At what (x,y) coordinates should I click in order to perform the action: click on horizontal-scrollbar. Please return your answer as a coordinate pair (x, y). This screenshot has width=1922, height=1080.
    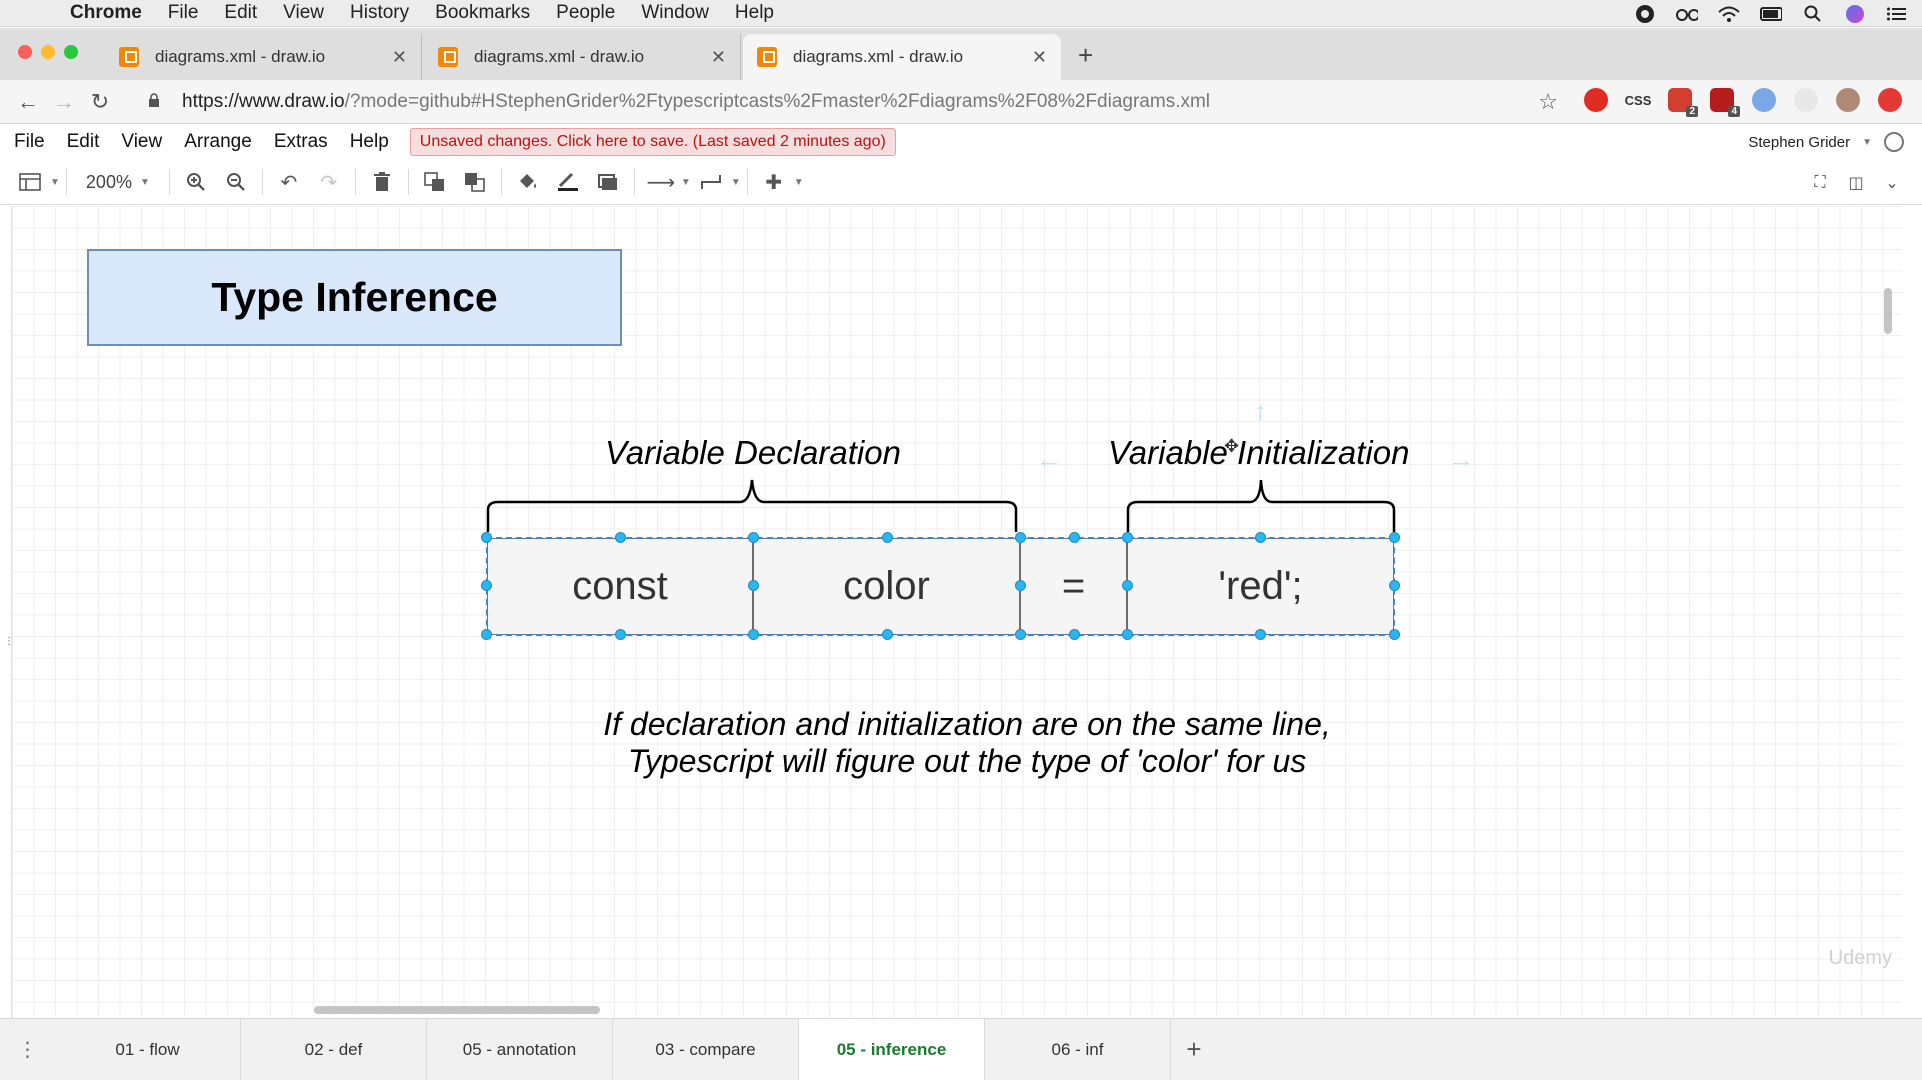
    Looking at the image, I should click on (457, 1010).